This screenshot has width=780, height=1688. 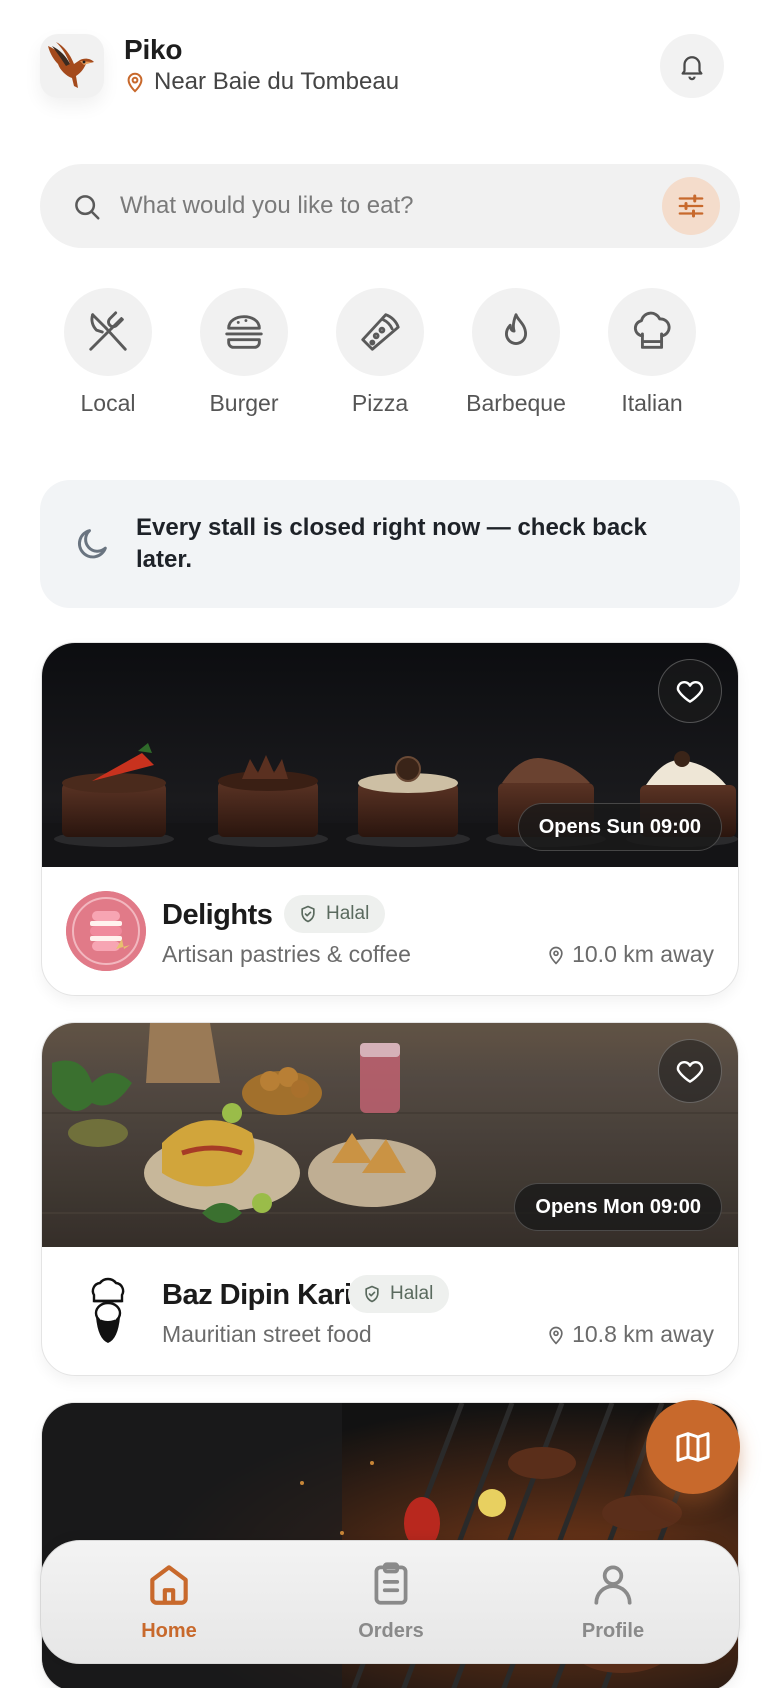 I want to click on stall-distance-text: 10.8 km away, so click(x=643, y=1334).